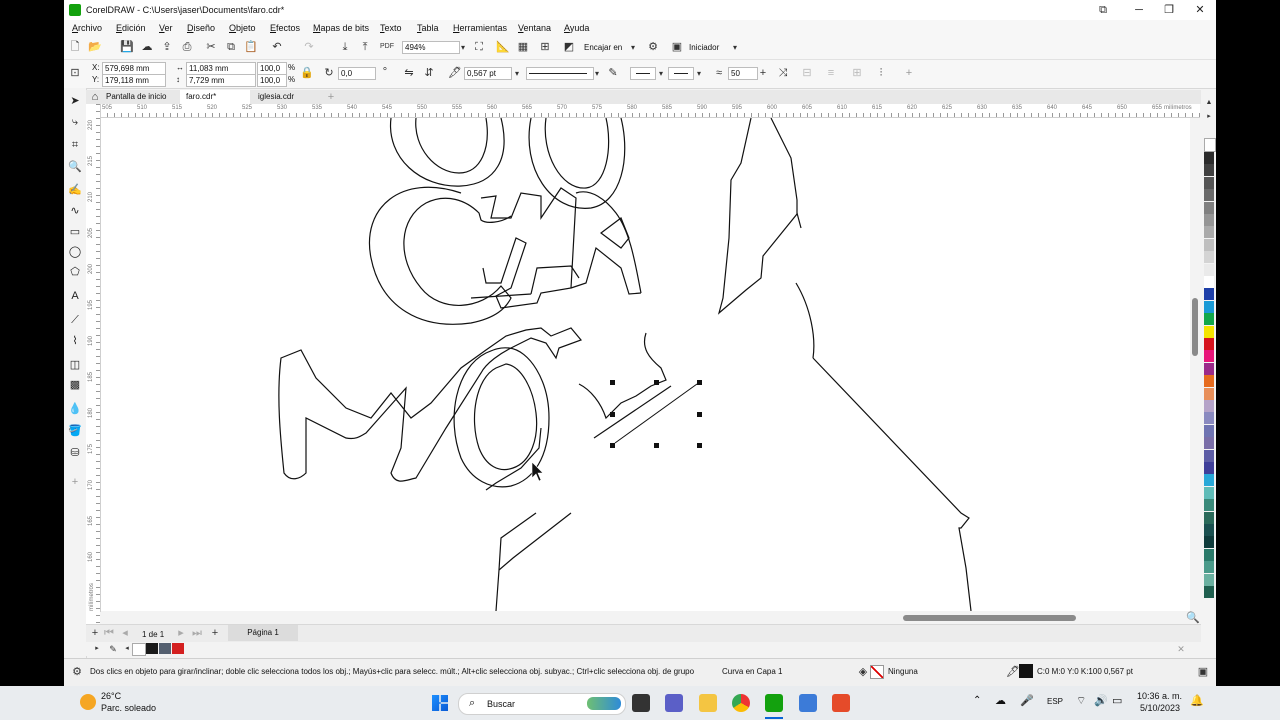  What do you see at coordinates (1210, 145) in the screenshot?
I see `no-color-swatch` at bounding box center [1210, 145].